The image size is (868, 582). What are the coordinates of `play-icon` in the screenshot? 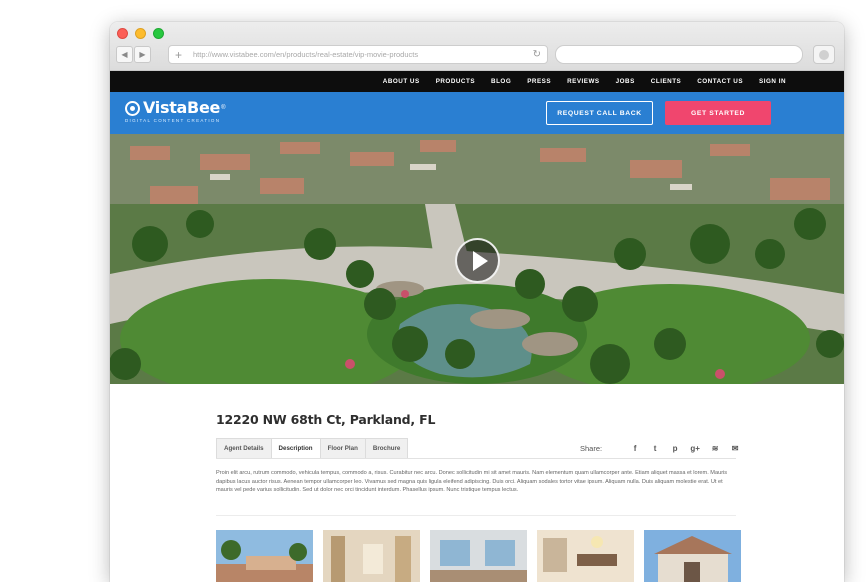 It's located at (480, 260).